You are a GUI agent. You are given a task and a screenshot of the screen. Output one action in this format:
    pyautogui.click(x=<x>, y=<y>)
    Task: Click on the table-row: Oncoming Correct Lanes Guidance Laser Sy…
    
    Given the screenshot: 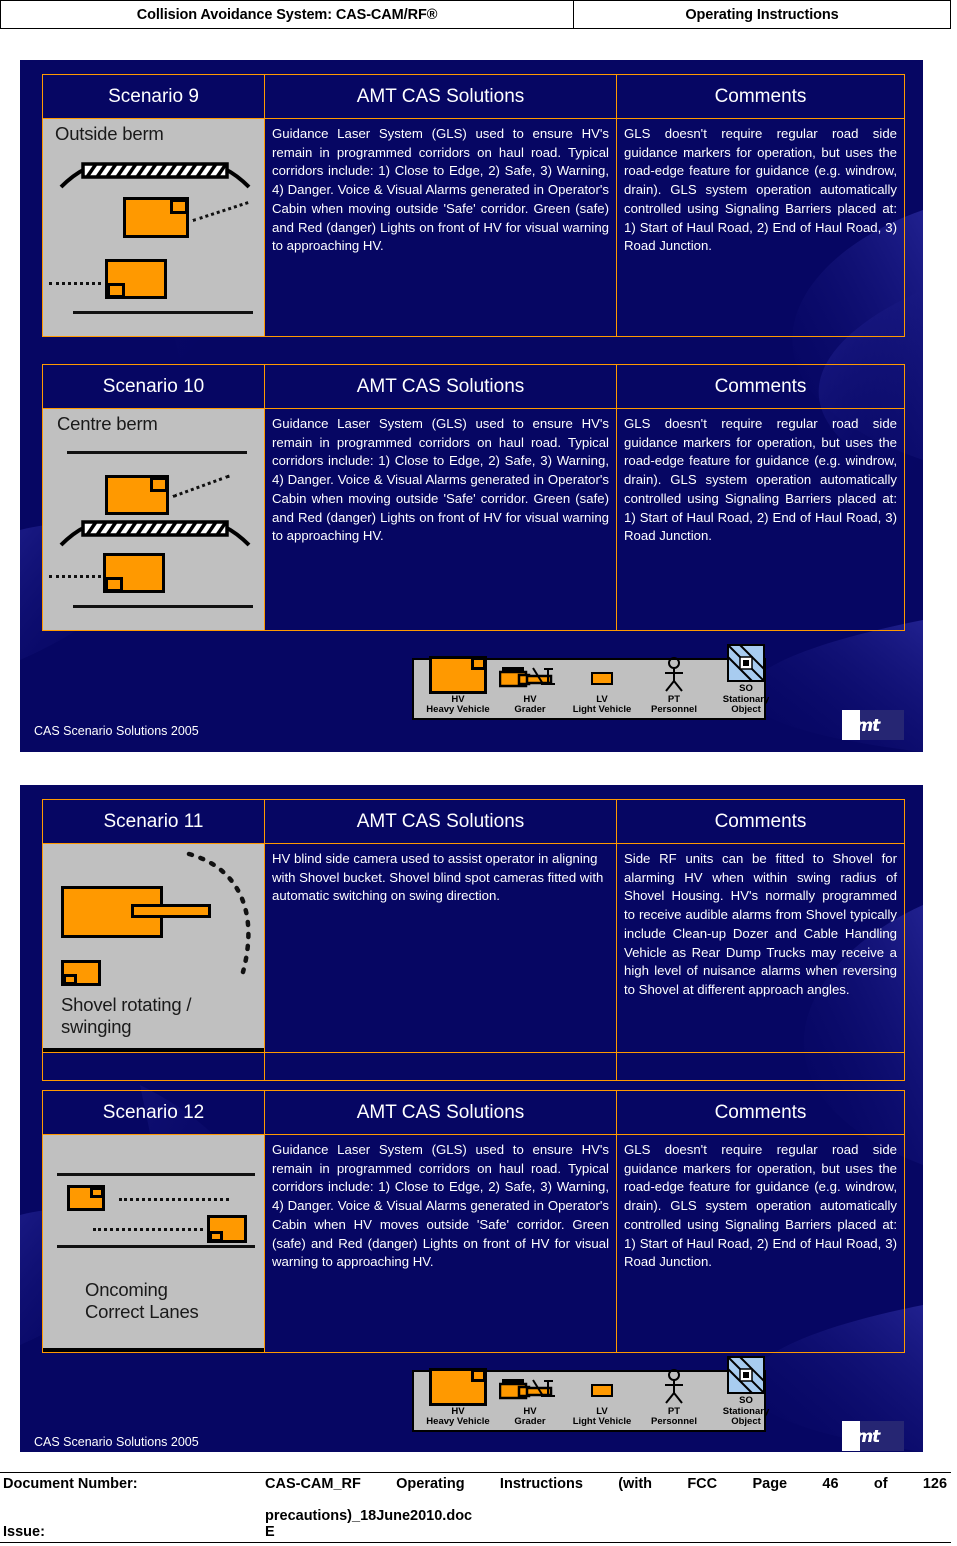 What is the action you would take?
    pyautogui.click(x=473, y=1243)
    